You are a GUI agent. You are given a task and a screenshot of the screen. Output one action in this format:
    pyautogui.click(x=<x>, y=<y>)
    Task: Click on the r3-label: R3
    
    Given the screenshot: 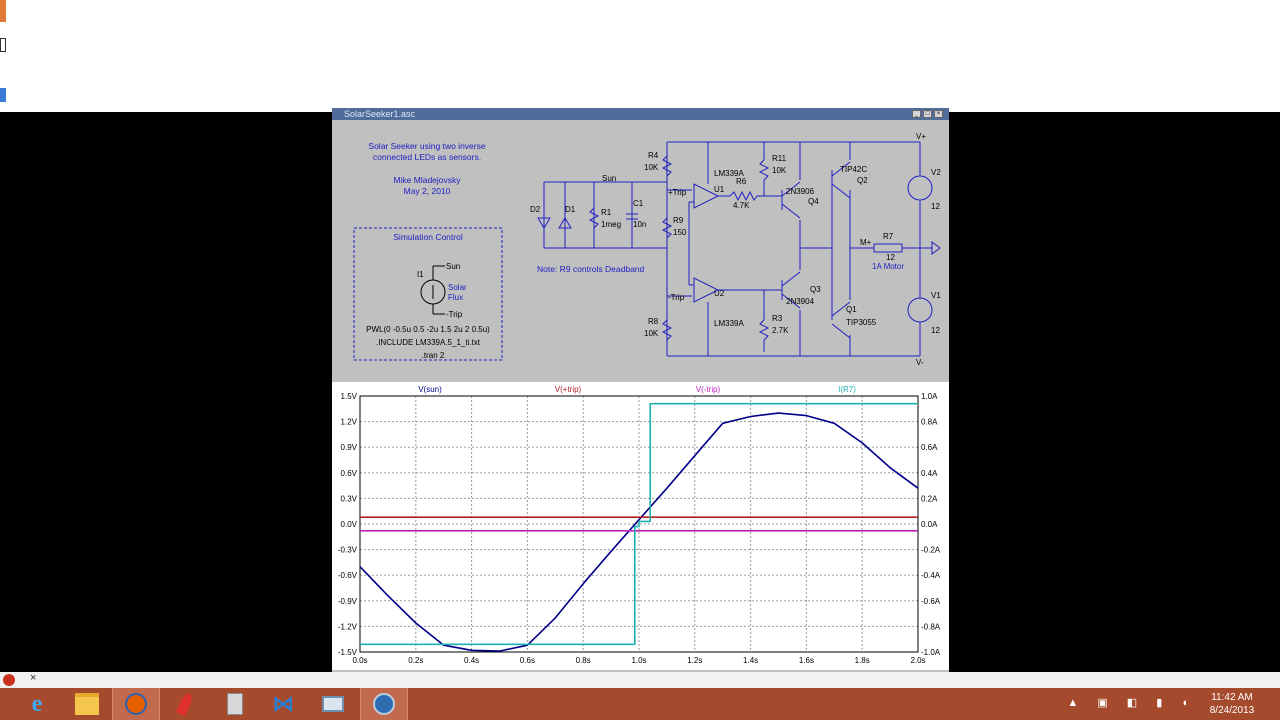 What is the action you would take?
    pyautogui.click(x=777, y=318)
    